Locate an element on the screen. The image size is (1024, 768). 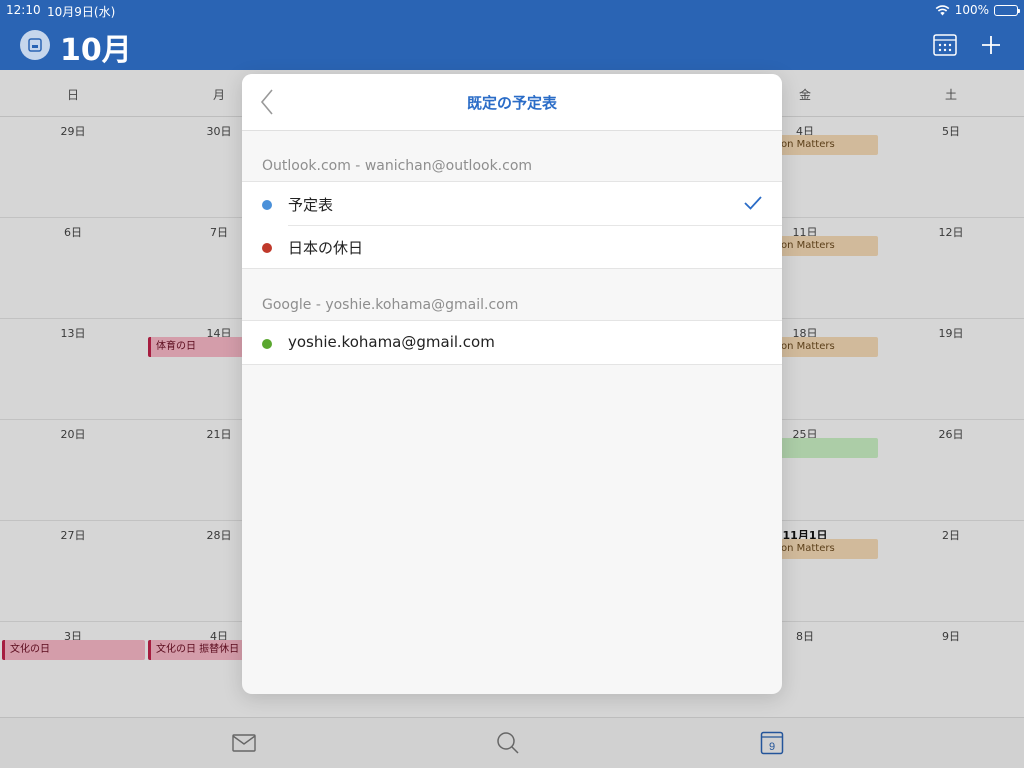
status-bar: 12:10 10月9日(水) 100% is located at coordinates (513, 11).